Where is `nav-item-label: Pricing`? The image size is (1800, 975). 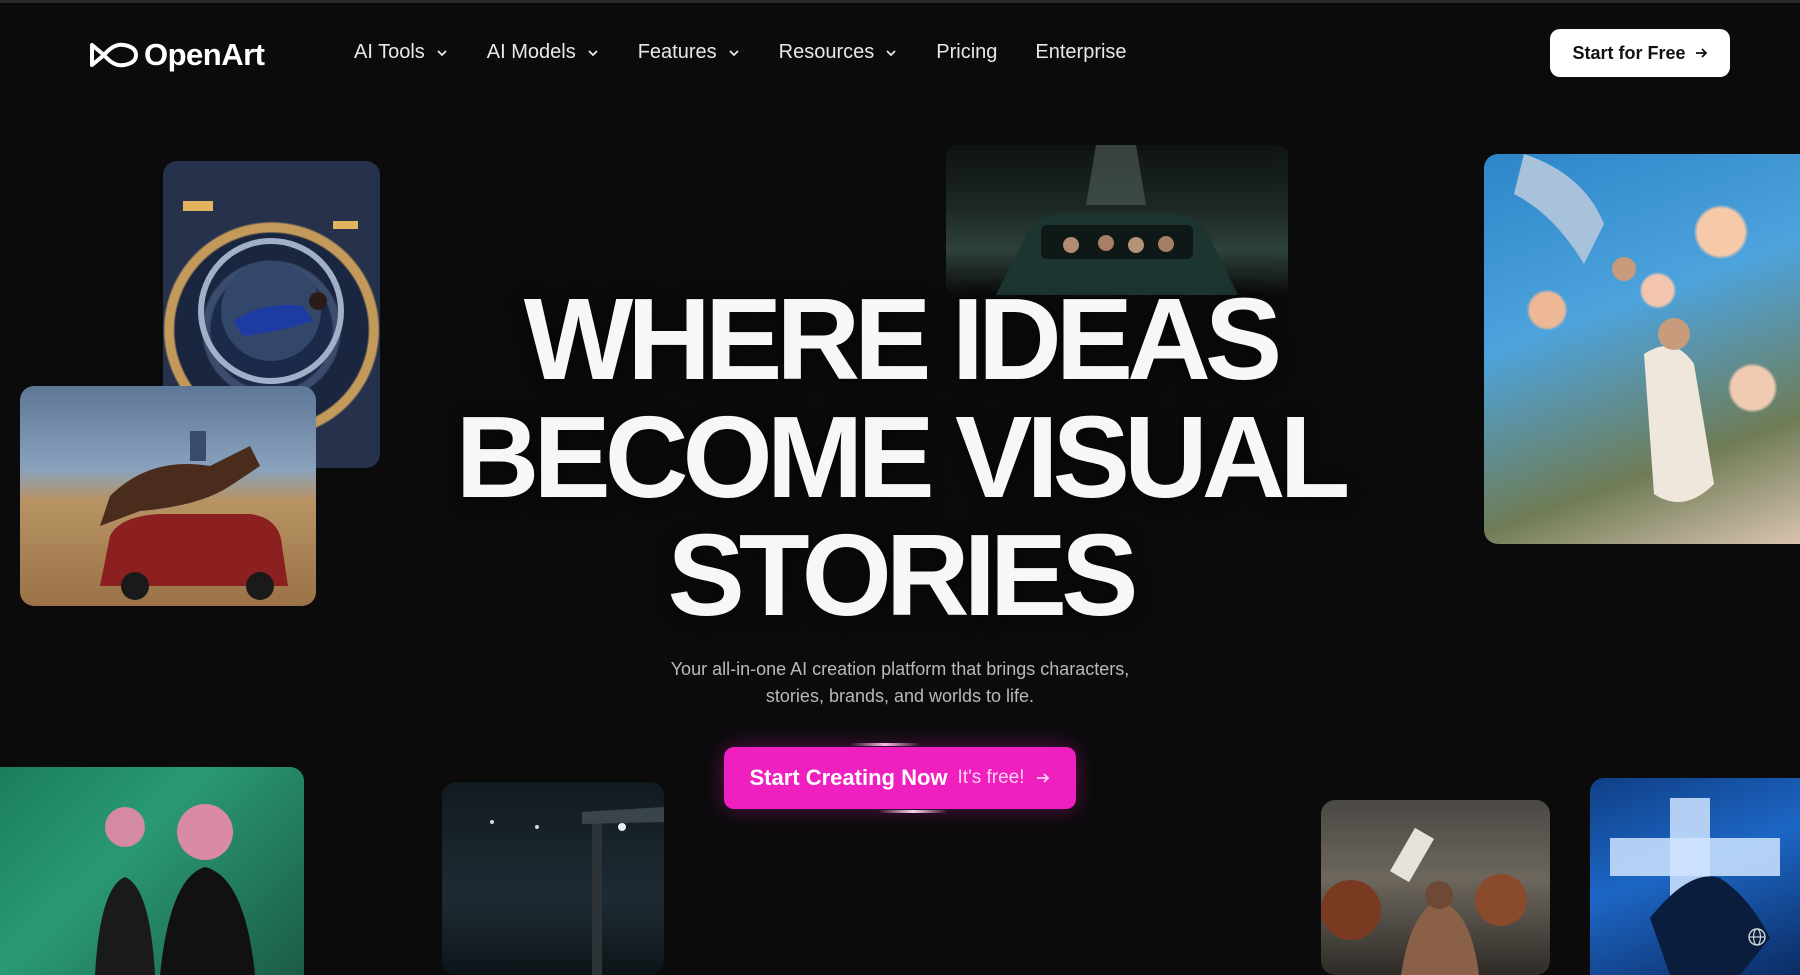
nav-item-label: Pricing is located at coordinates (967, 52).